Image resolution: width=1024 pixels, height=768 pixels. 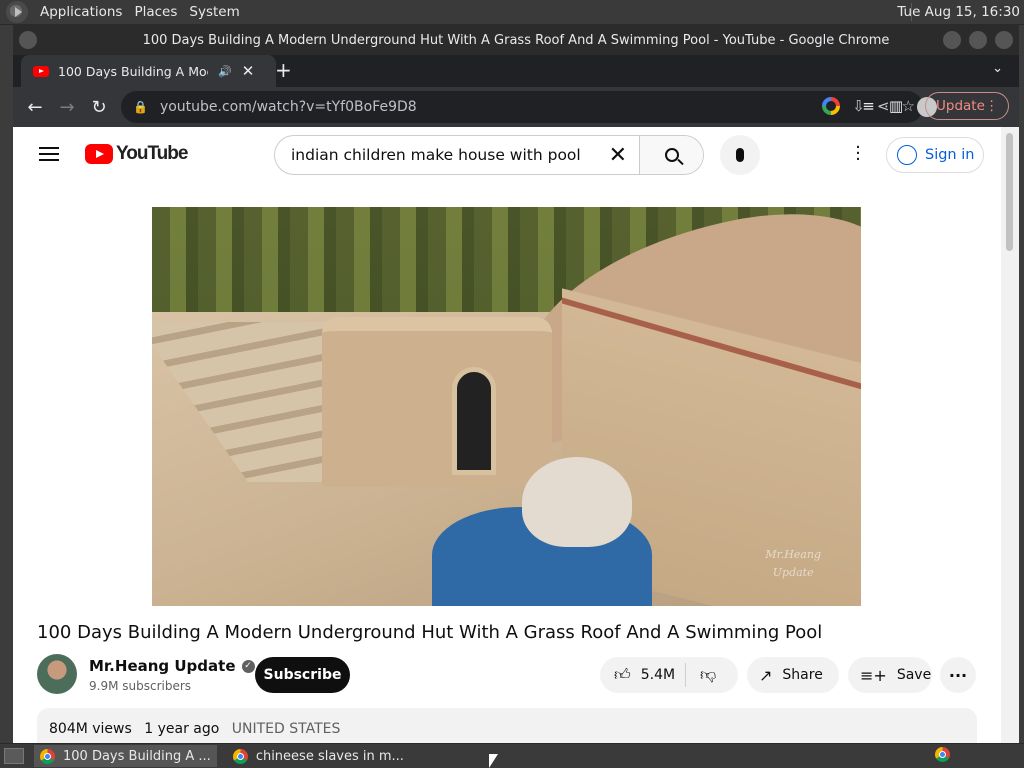 What do you see at coordinates (868, 107) in the screenshot?
I see `media-controls-icon: ≡` at bounding box center [868, 107].